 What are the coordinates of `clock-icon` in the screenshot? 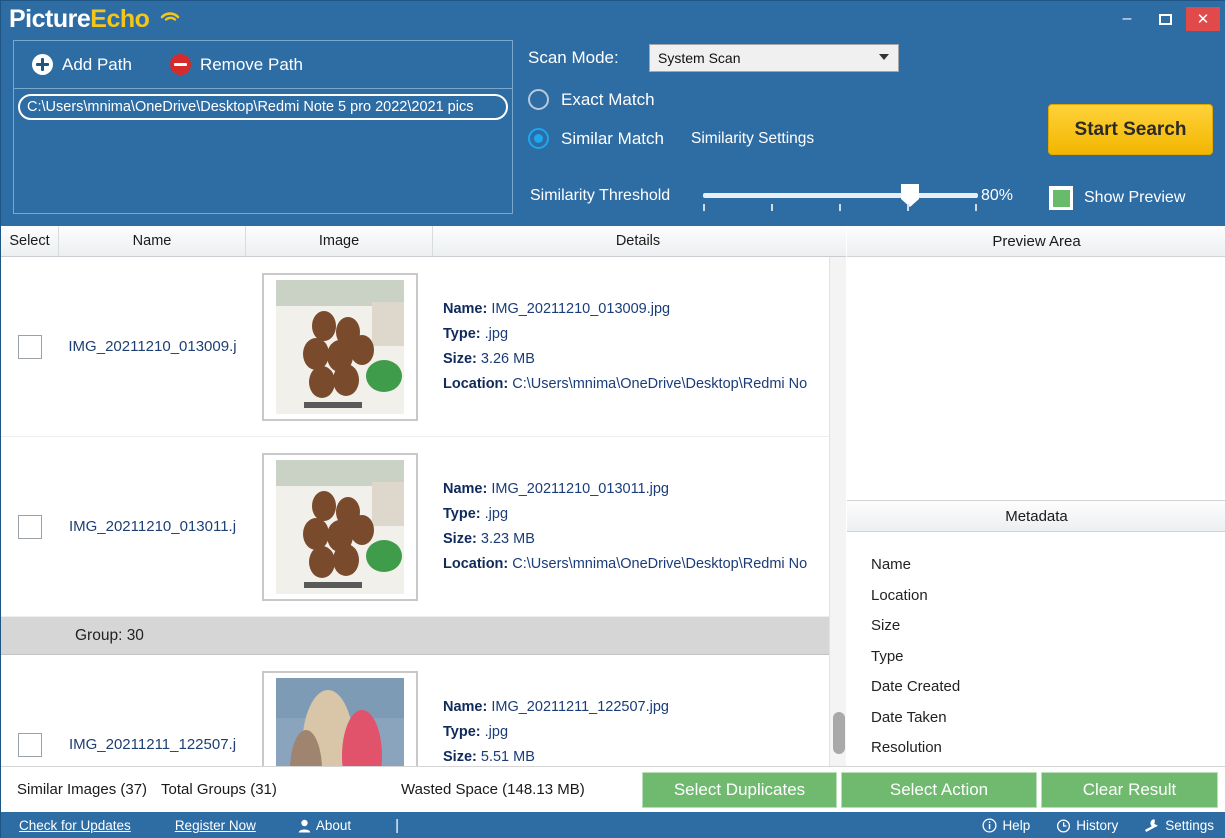 It's located at (1064, 826).